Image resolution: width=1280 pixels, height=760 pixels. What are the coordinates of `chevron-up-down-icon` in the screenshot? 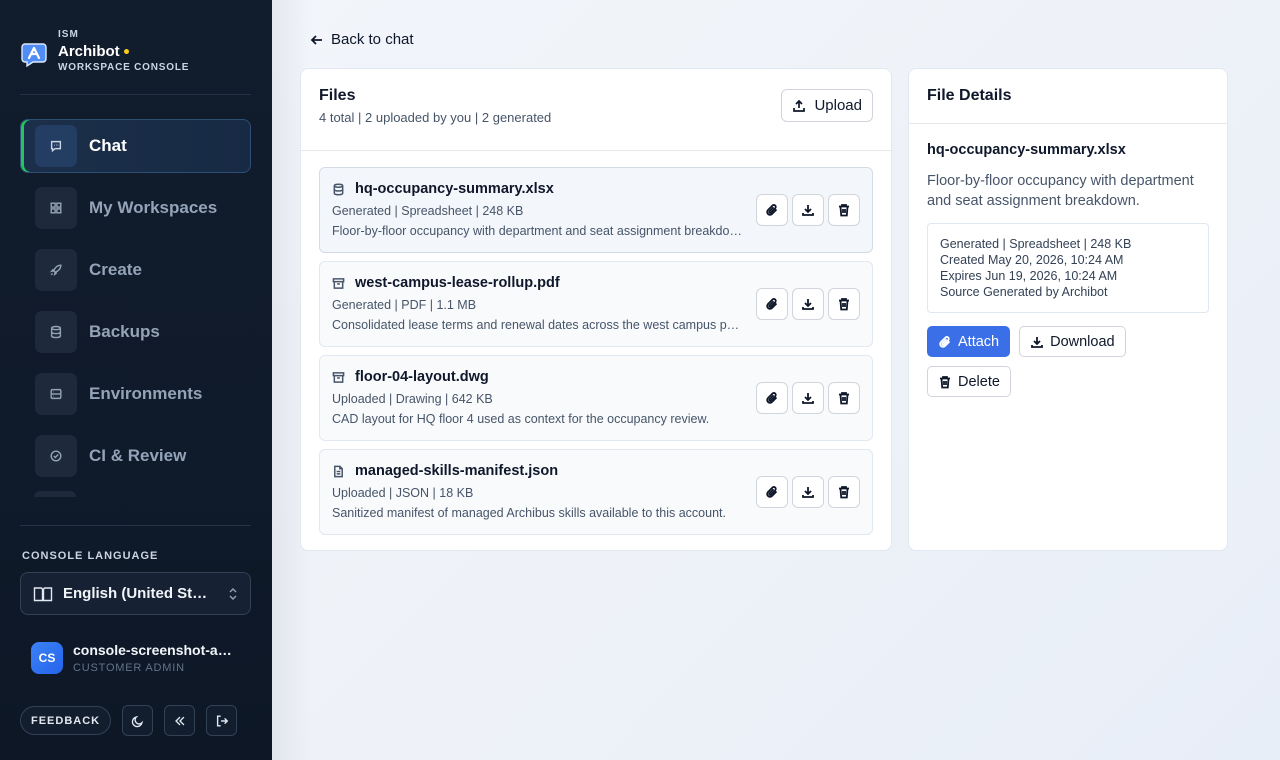 It's located at (233, 593).